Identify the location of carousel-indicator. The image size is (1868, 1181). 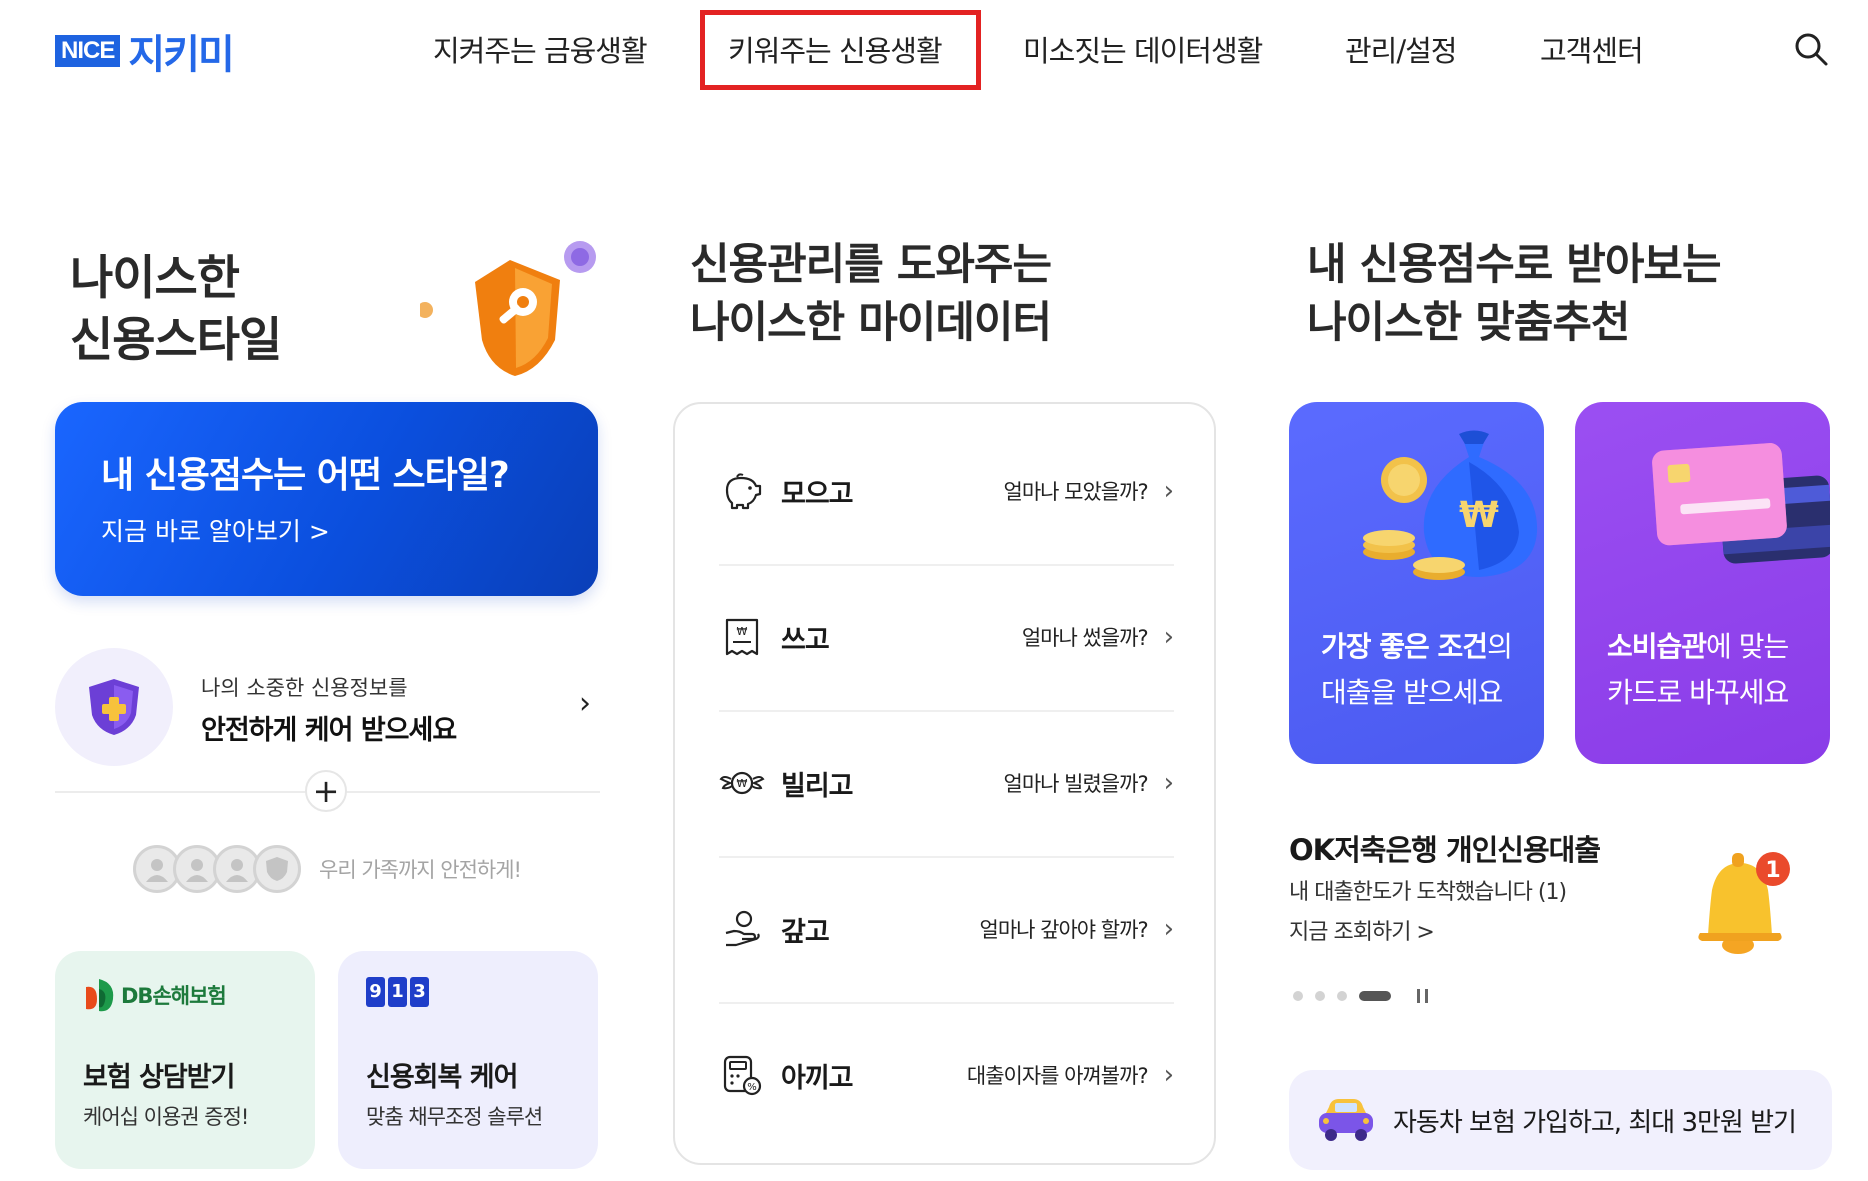
(1360, 996).